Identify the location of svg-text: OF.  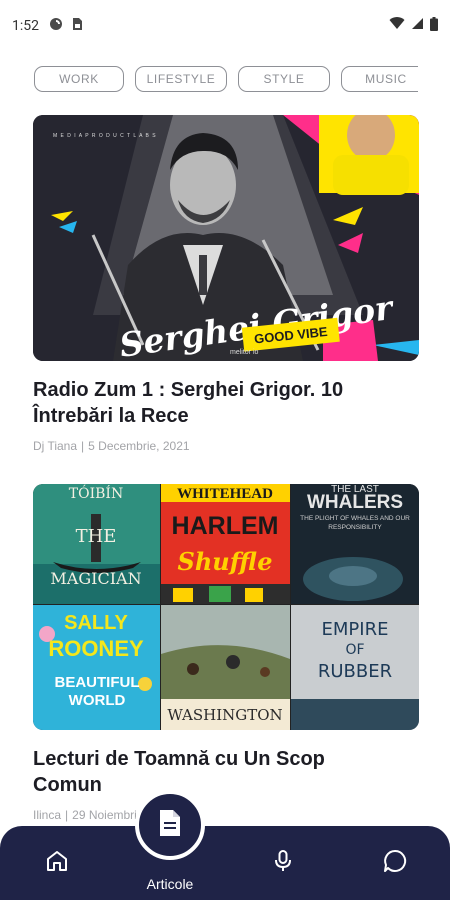
(354, 650).